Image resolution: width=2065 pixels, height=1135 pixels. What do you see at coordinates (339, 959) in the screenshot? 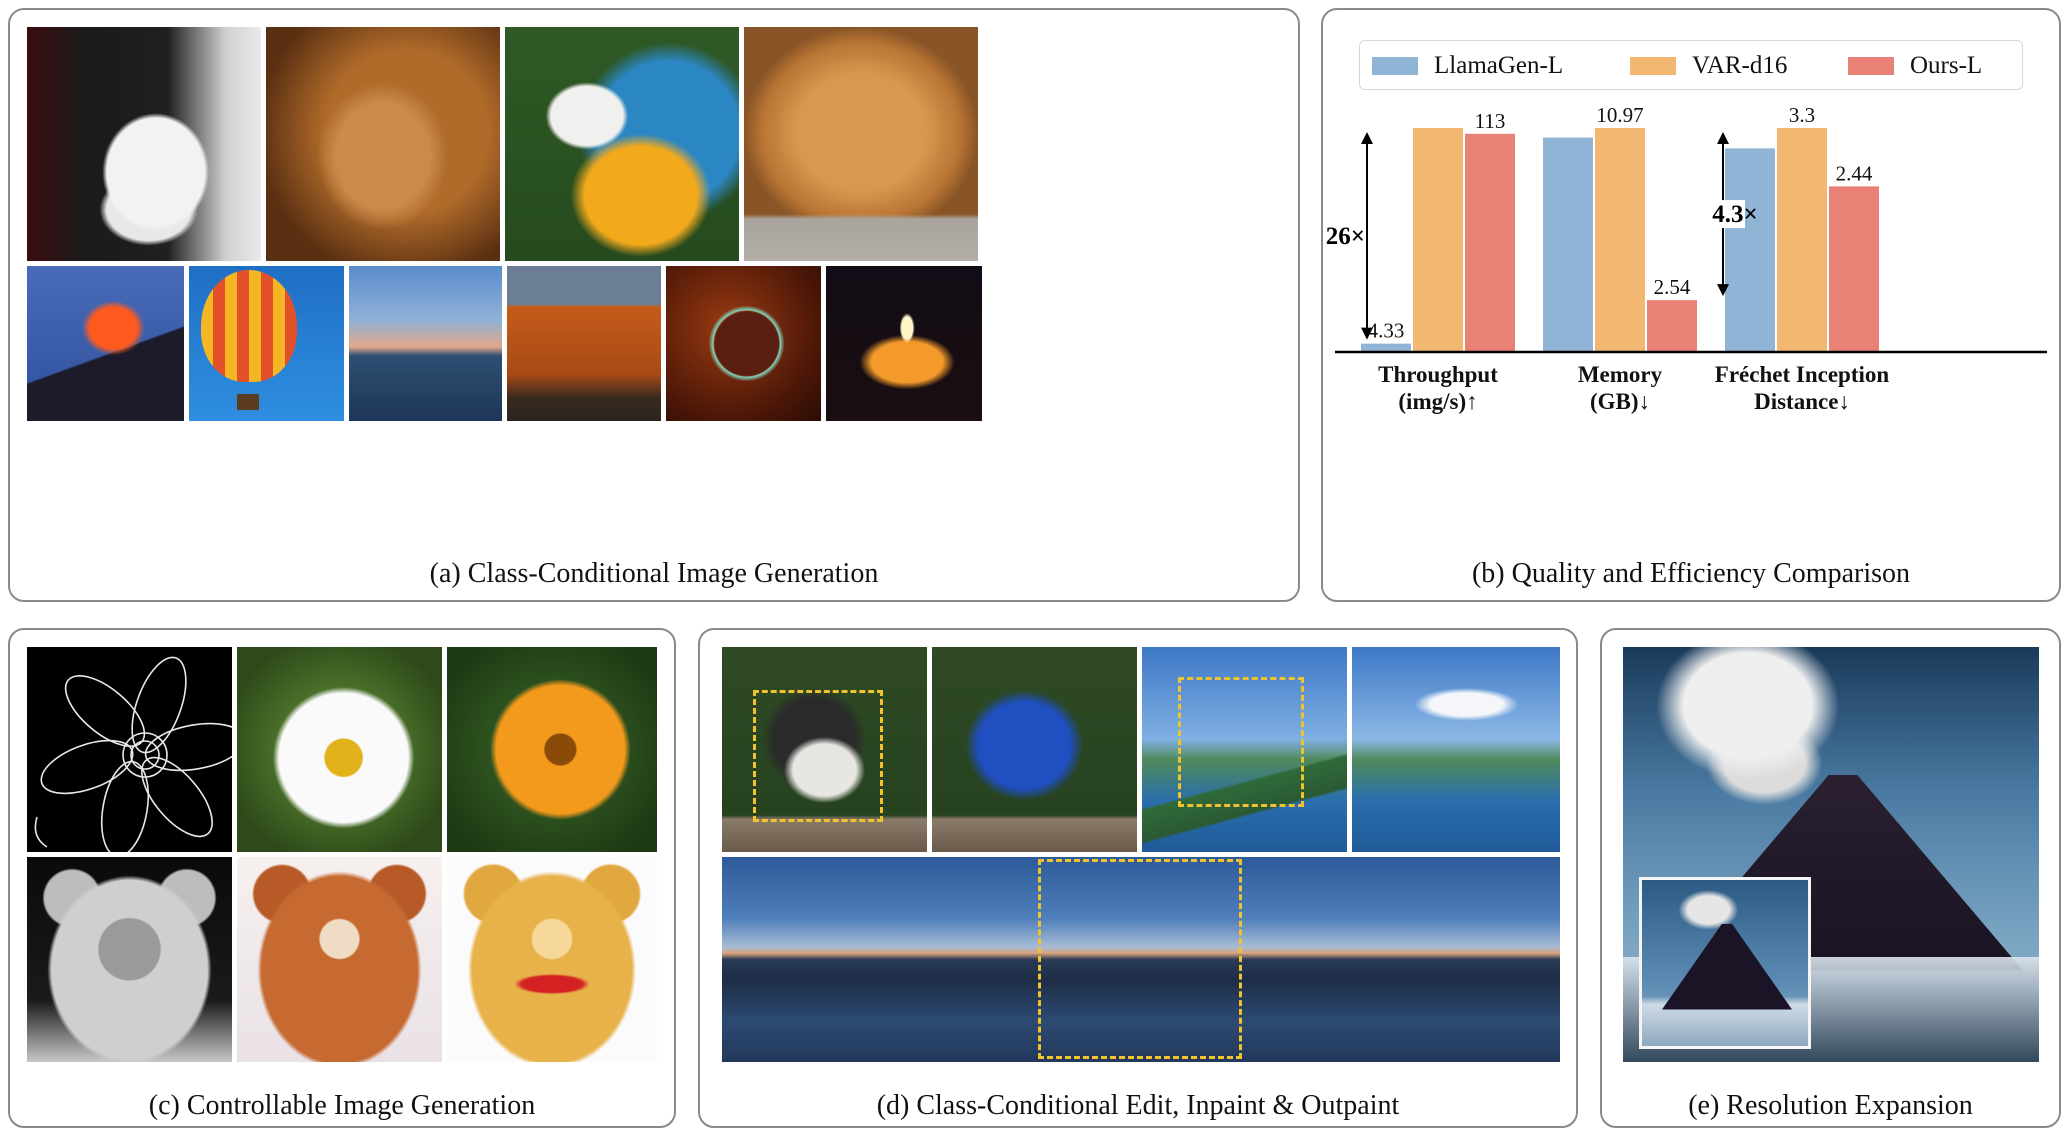
I see `brown-teddy-photo` at bounding box center [339, 959].